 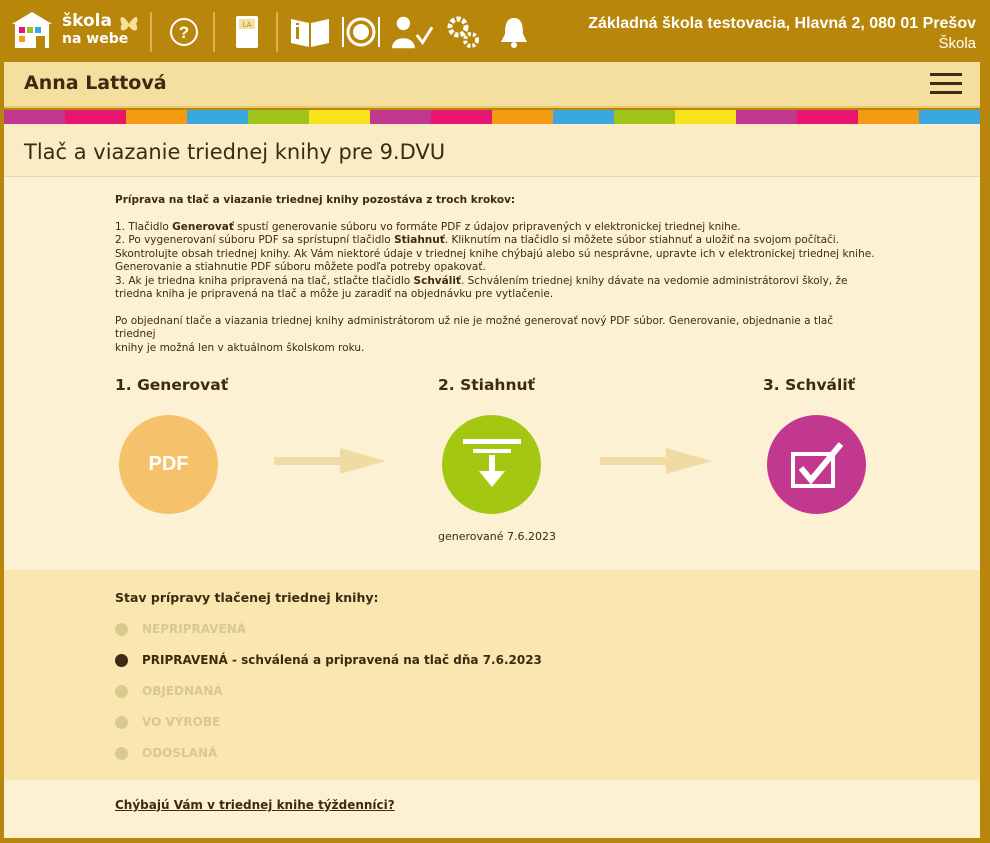 I want to click on status-item: OBJEDNANÁ, so click(x=169, y=691).